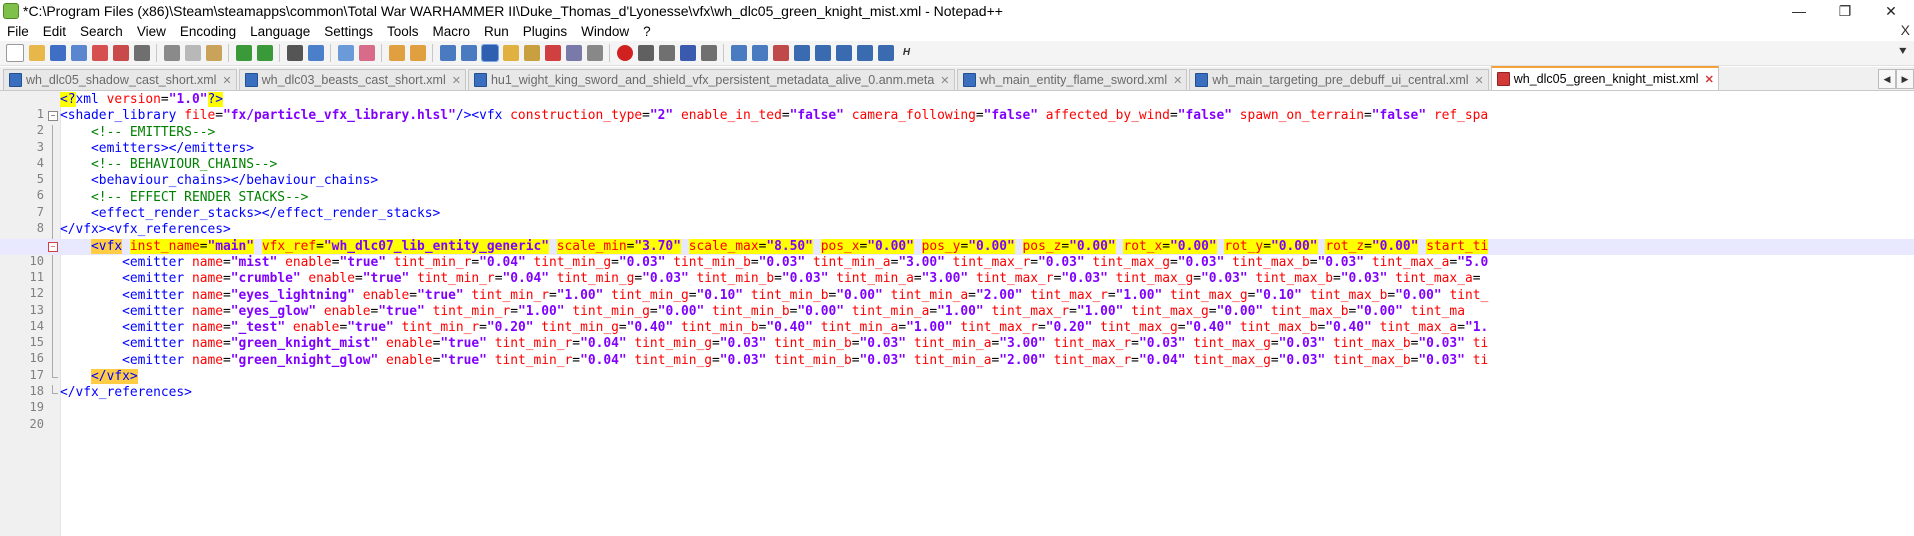  What do you see at coordinates (843, 53) in the screenshot?
I see `move-down-icon` at bounding box center [843, 53].